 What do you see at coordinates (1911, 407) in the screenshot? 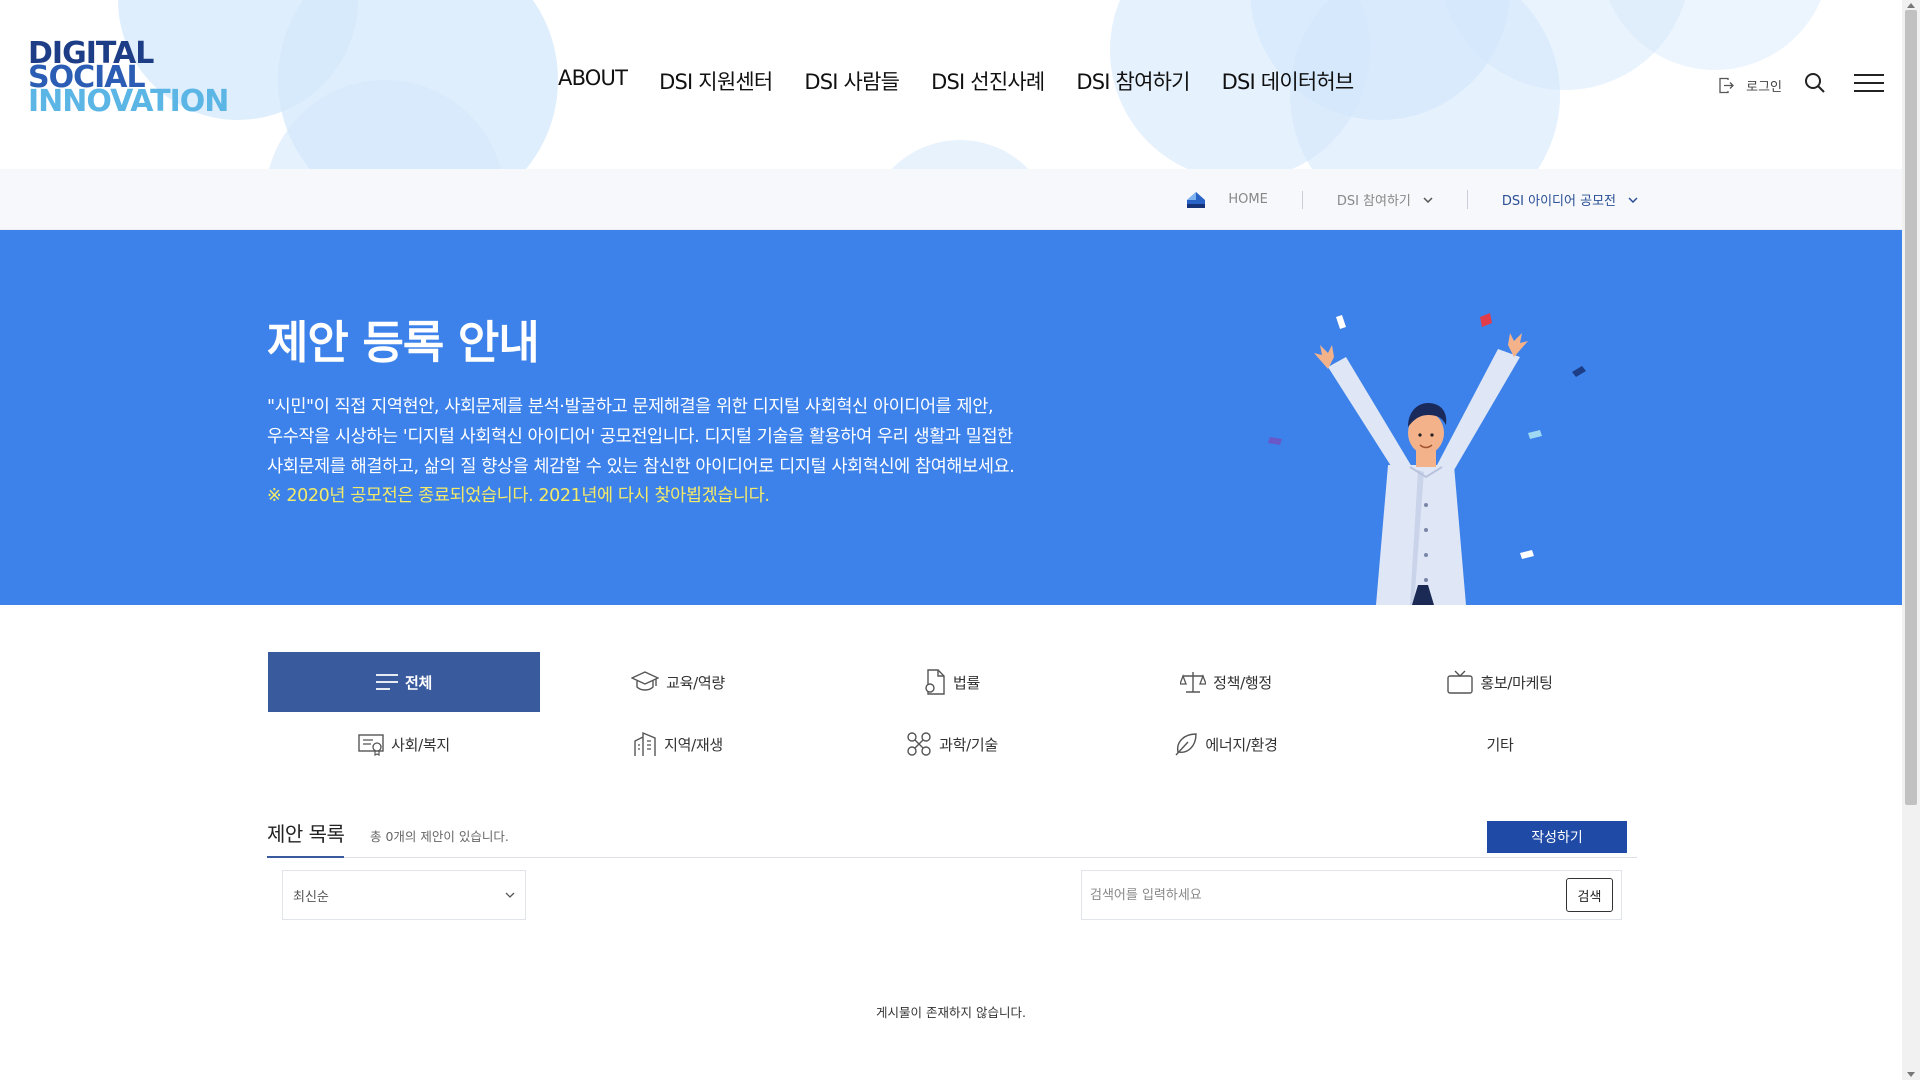
I see `scrollbar-thumb` at bounding box center [1911, 407].